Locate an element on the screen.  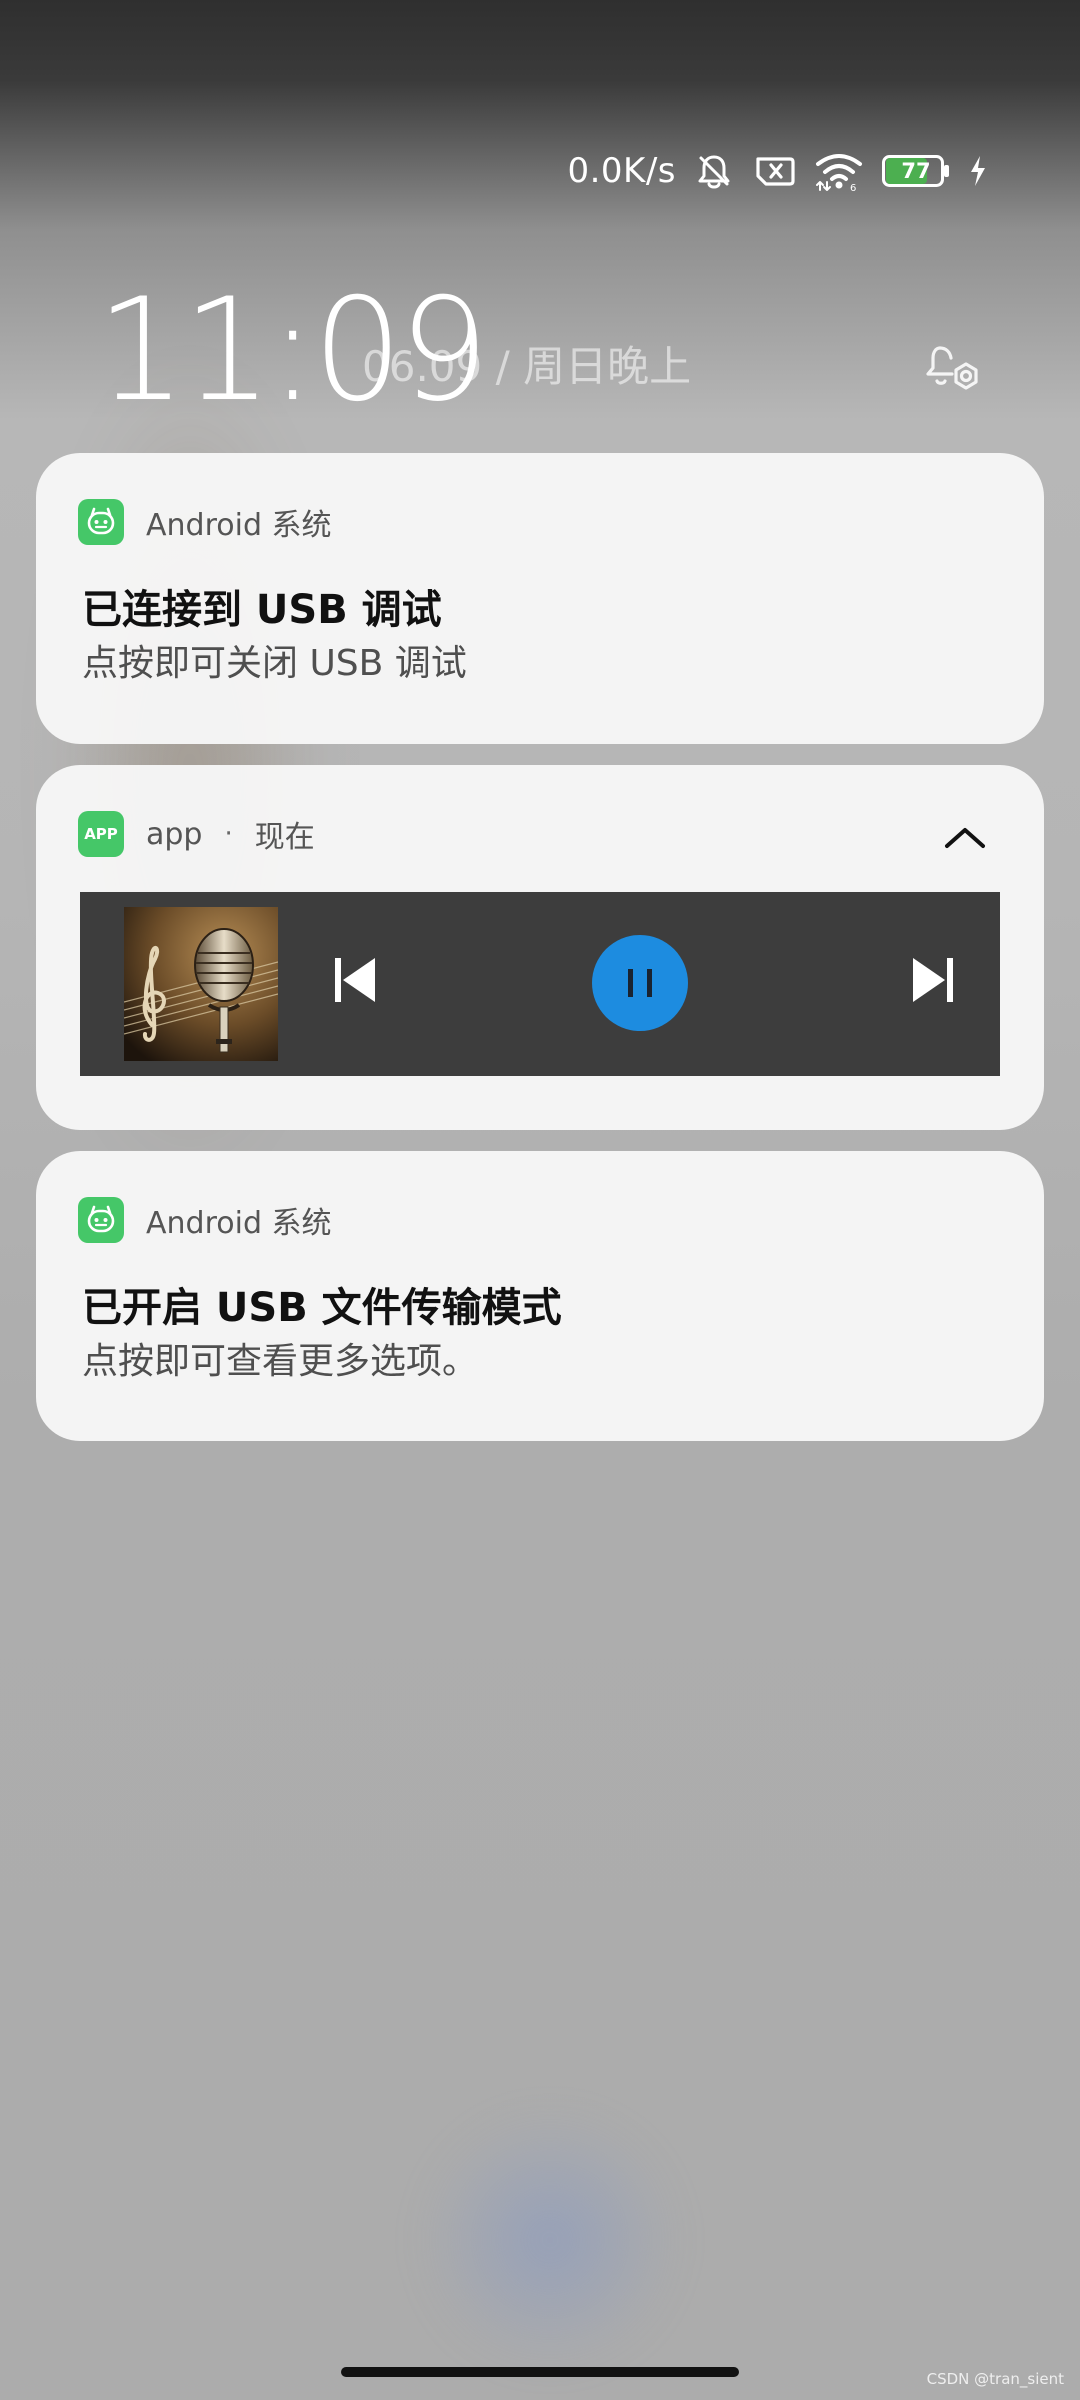
media-controls-panel is located at coordinates (540, 984).